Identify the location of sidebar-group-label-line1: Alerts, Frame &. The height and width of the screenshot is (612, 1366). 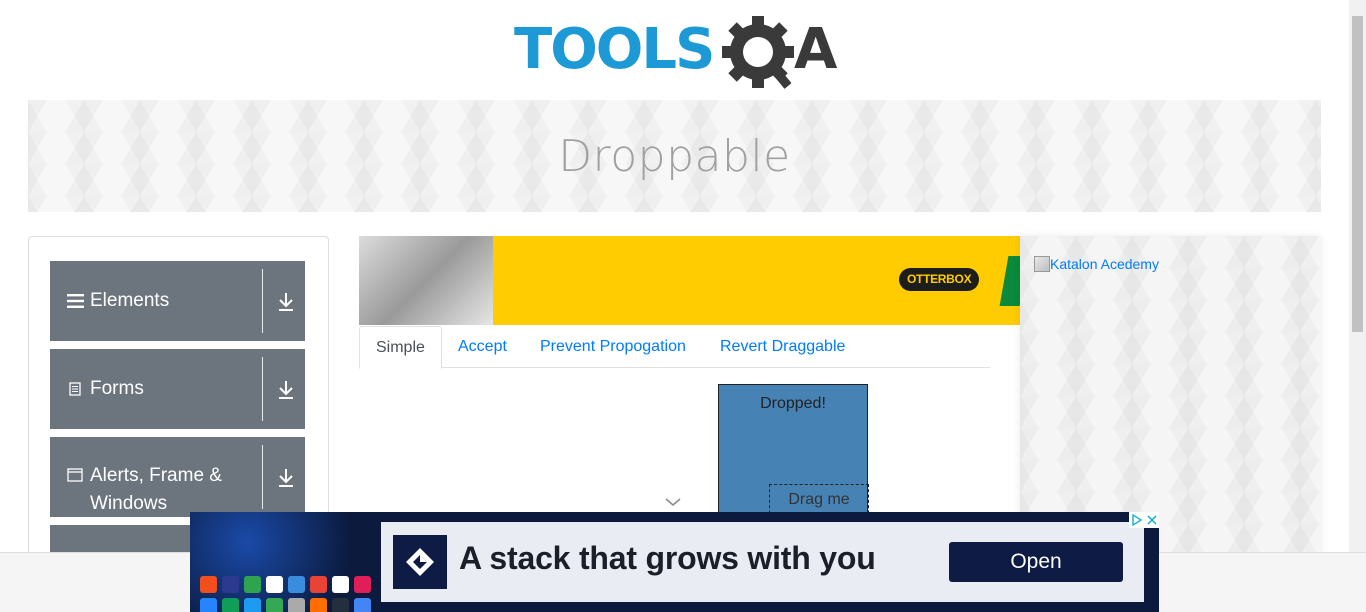
(156, 475).